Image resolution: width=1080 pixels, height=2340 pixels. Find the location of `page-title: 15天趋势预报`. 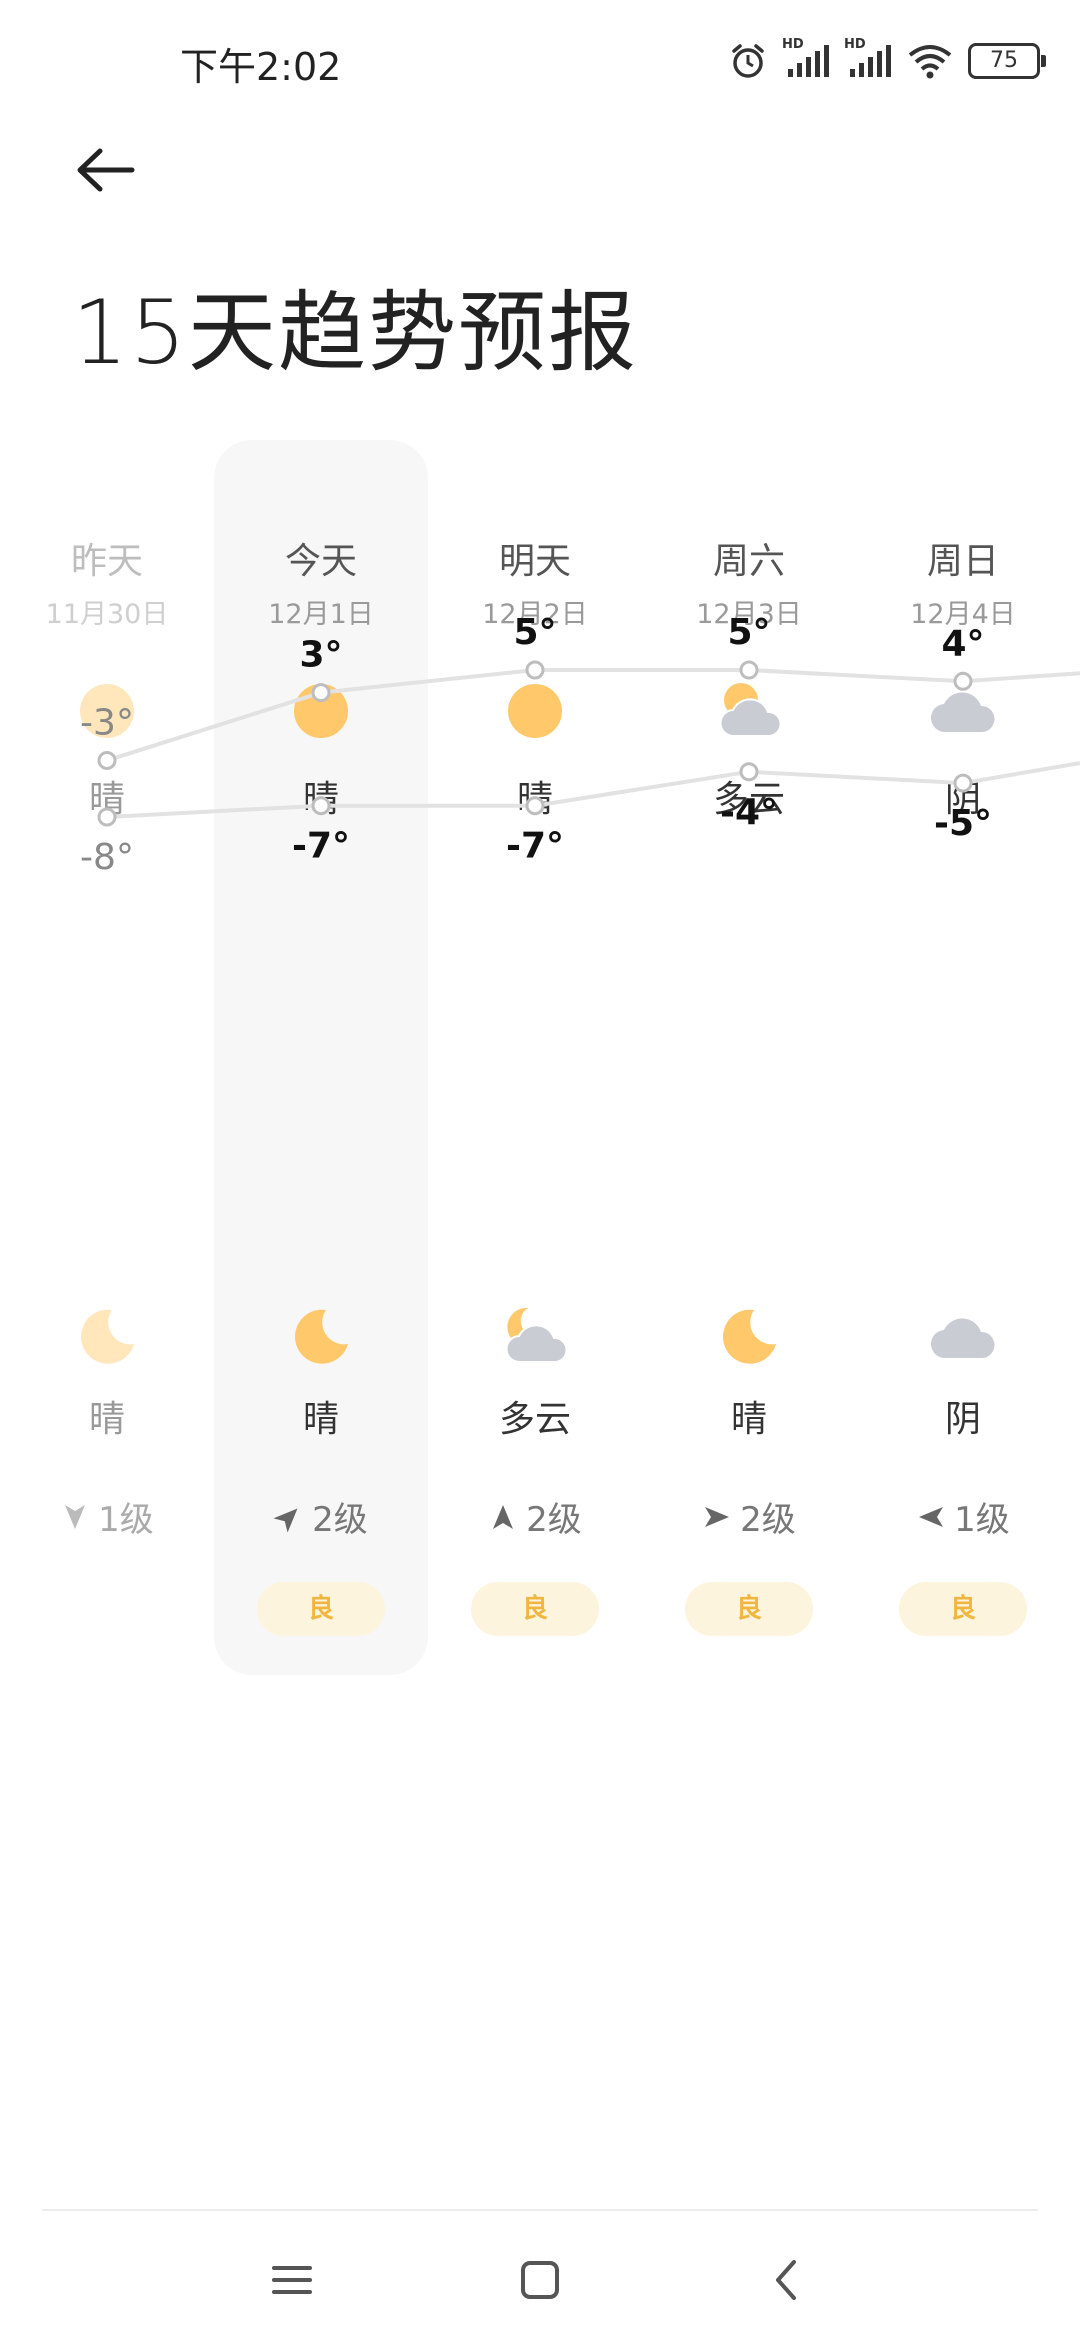

page-title: 15天趋势预报 is located at coordinates (355, 332).